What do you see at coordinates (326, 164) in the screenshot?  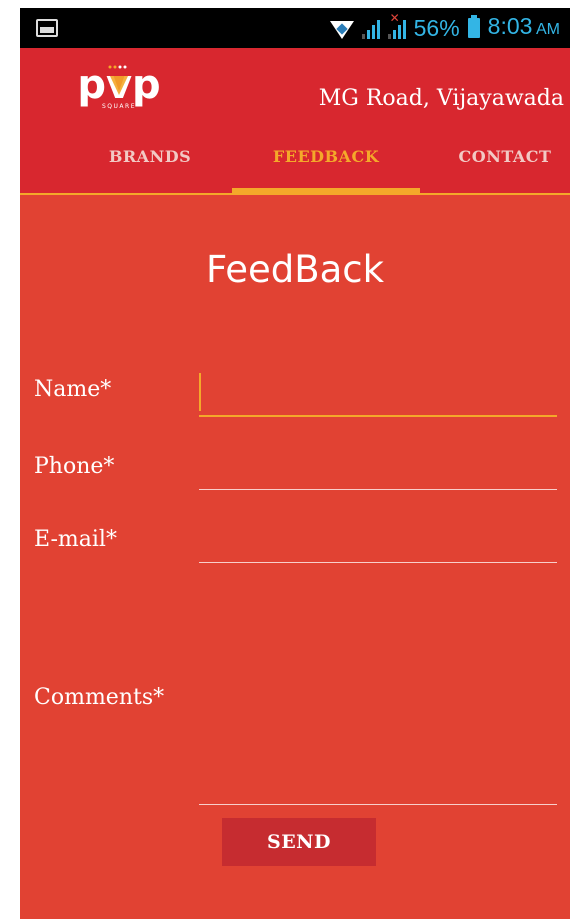 I see `tab-feedback: FEEDBACK` at bounding box center [326, 164].